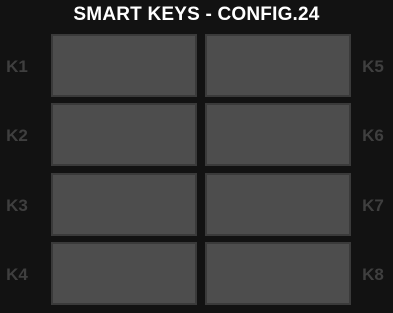  What do you see at coordinates (124, 273) in the screenshot?
I see `smart-key-k4` at bounding box center [124, 273].